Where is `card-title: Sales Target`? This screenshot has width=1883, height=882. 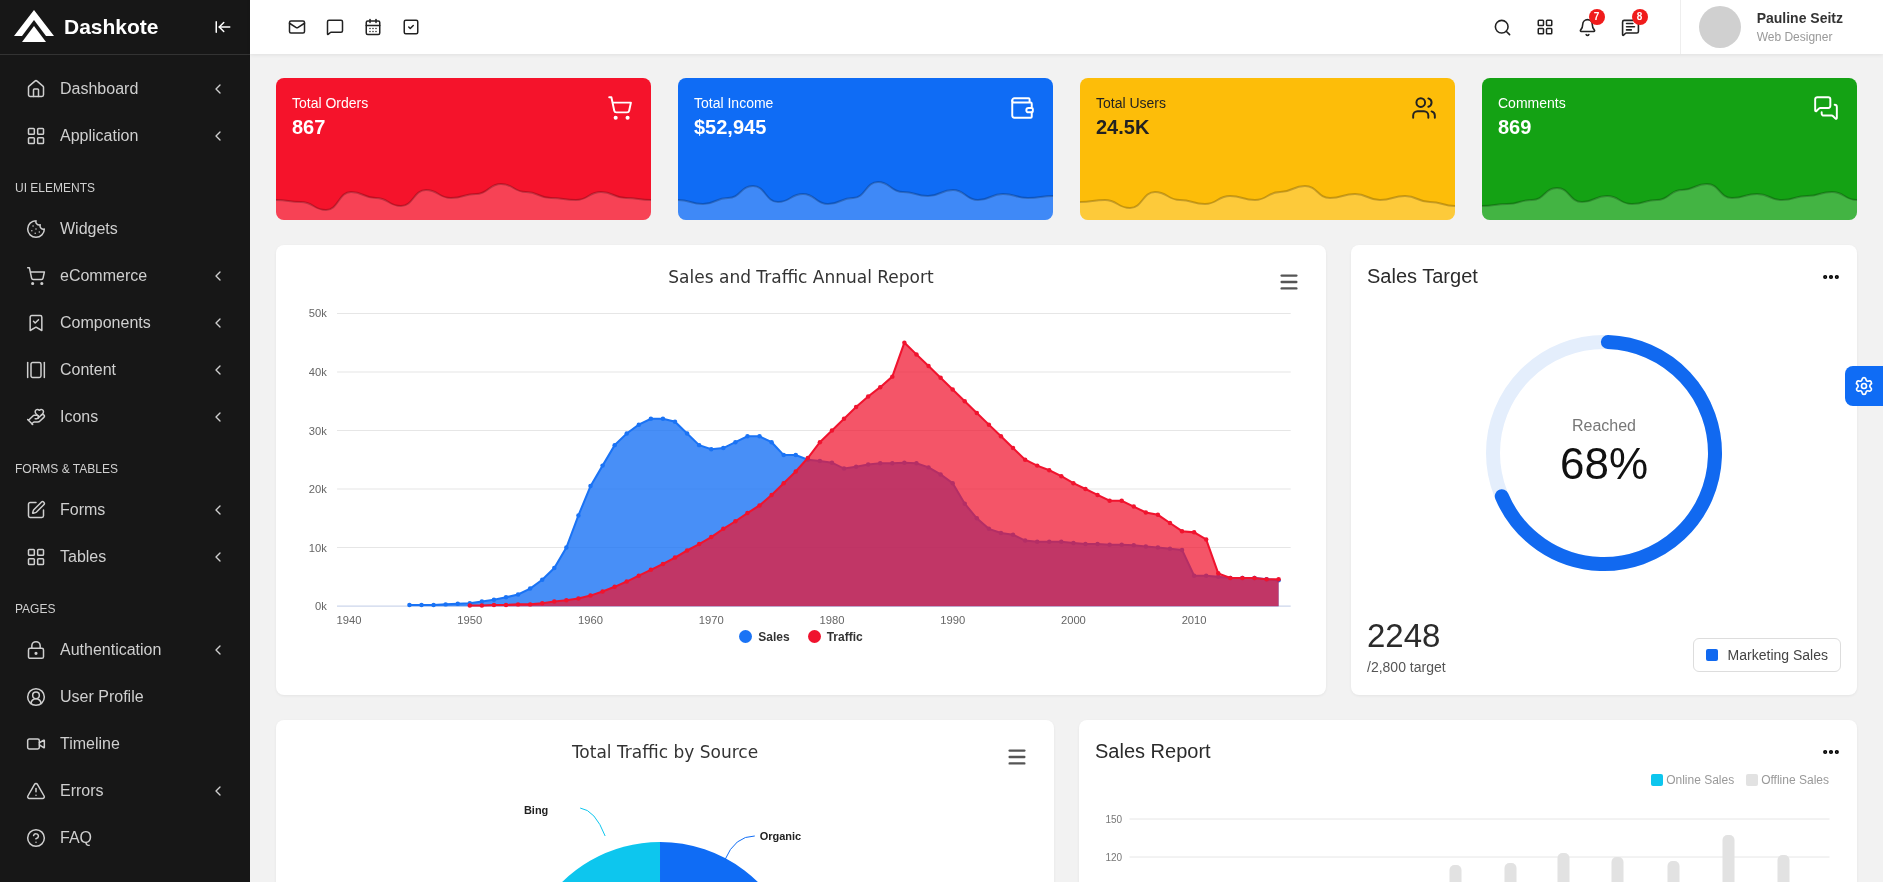
card-title: Sales Target is located at coordinates (1422, 276).